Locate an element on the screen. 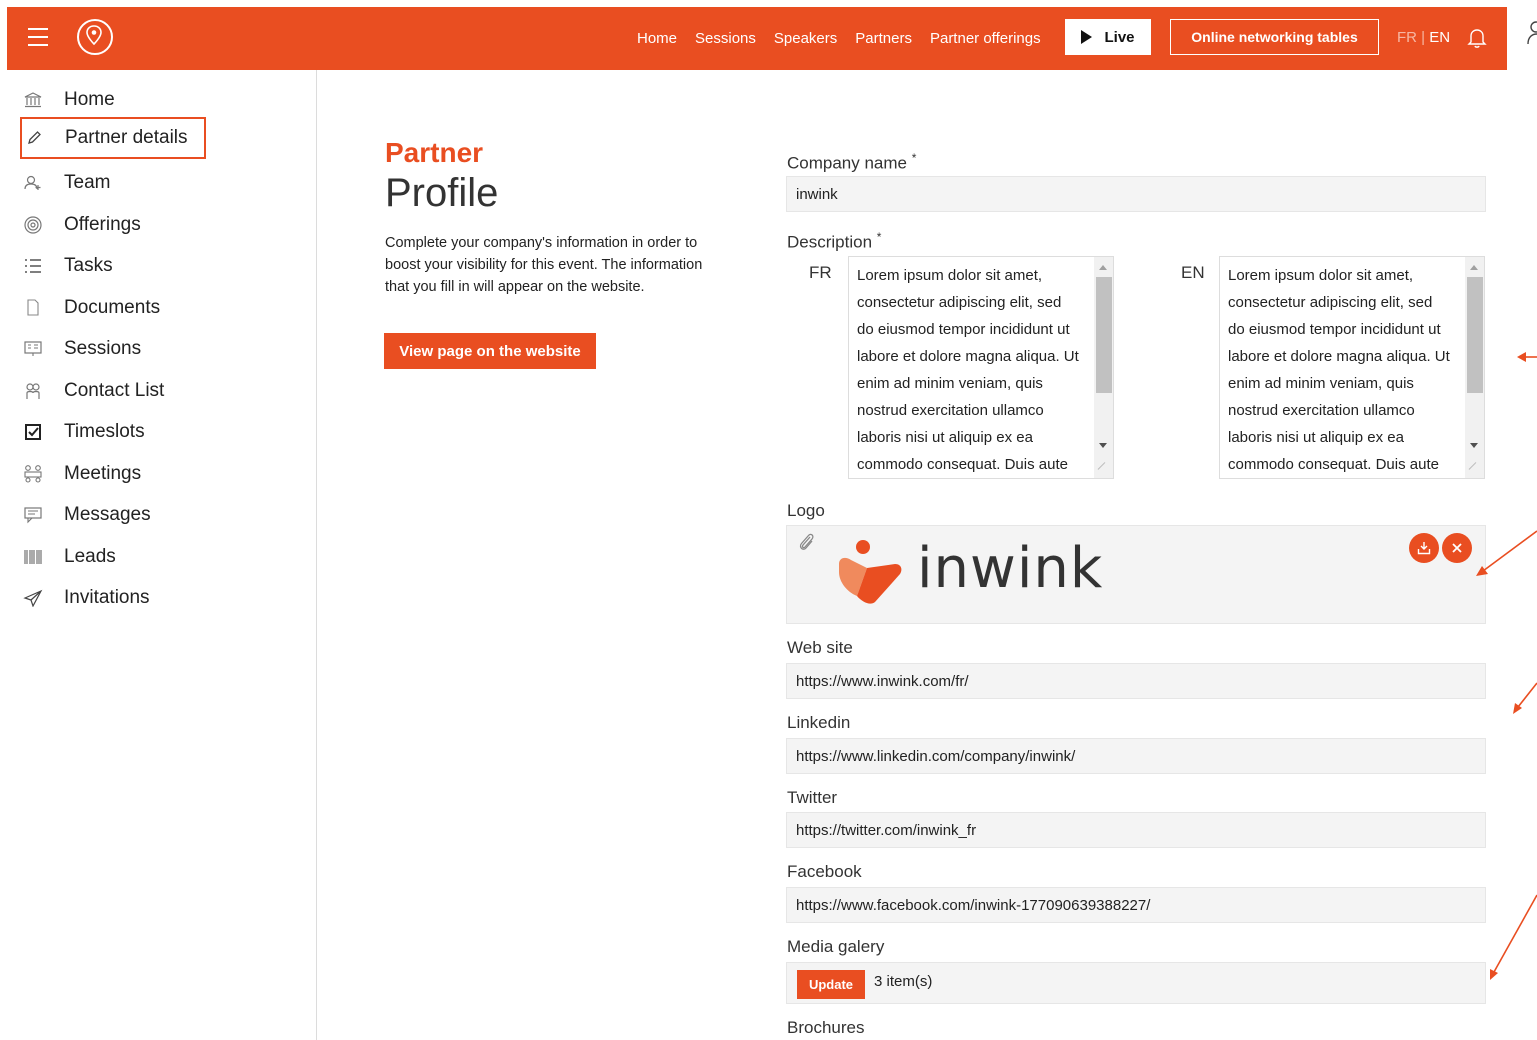  paperclip-icon is located at coordinates (807, 545).